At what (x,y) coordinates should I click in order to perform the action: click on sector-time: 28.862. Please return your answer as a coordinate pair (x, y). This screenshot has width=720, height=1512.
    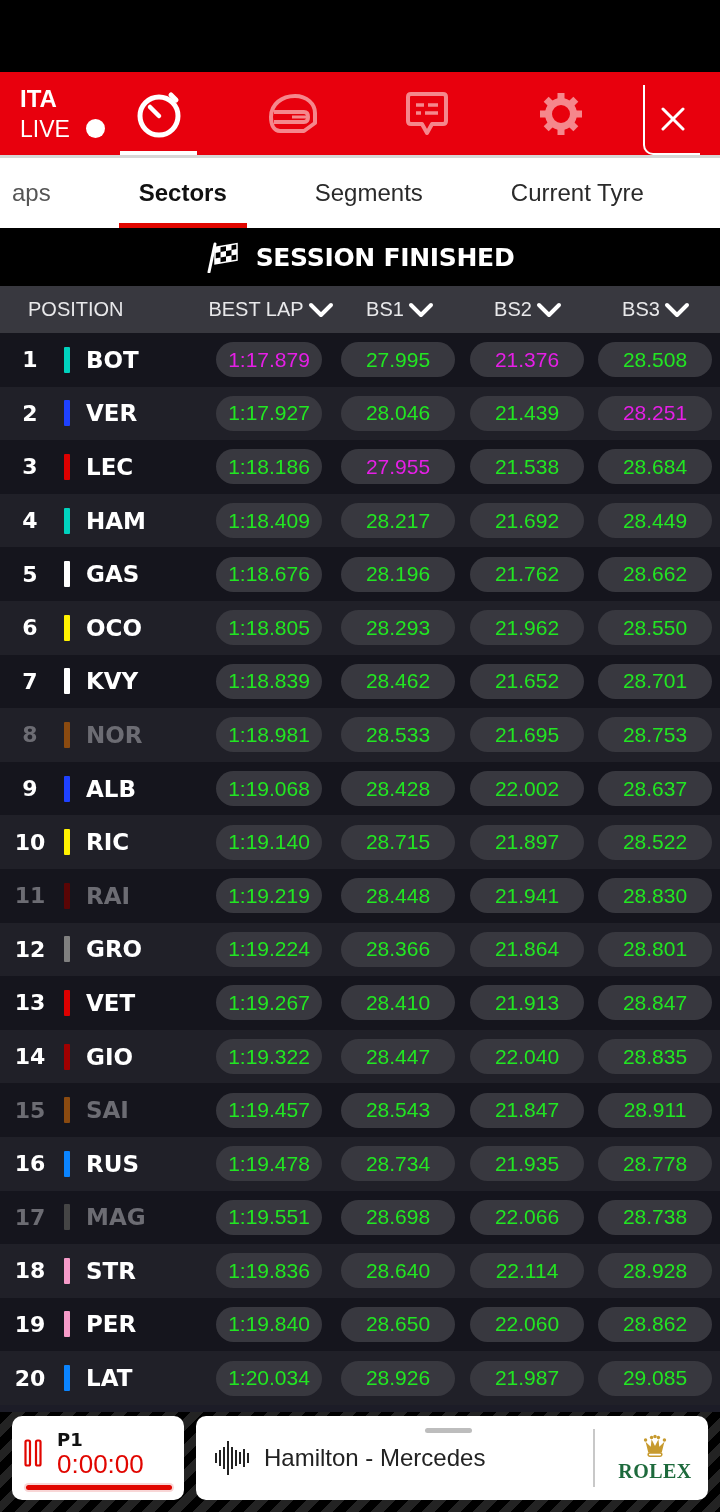
    Looking at the image, I should click on (655, 1324).